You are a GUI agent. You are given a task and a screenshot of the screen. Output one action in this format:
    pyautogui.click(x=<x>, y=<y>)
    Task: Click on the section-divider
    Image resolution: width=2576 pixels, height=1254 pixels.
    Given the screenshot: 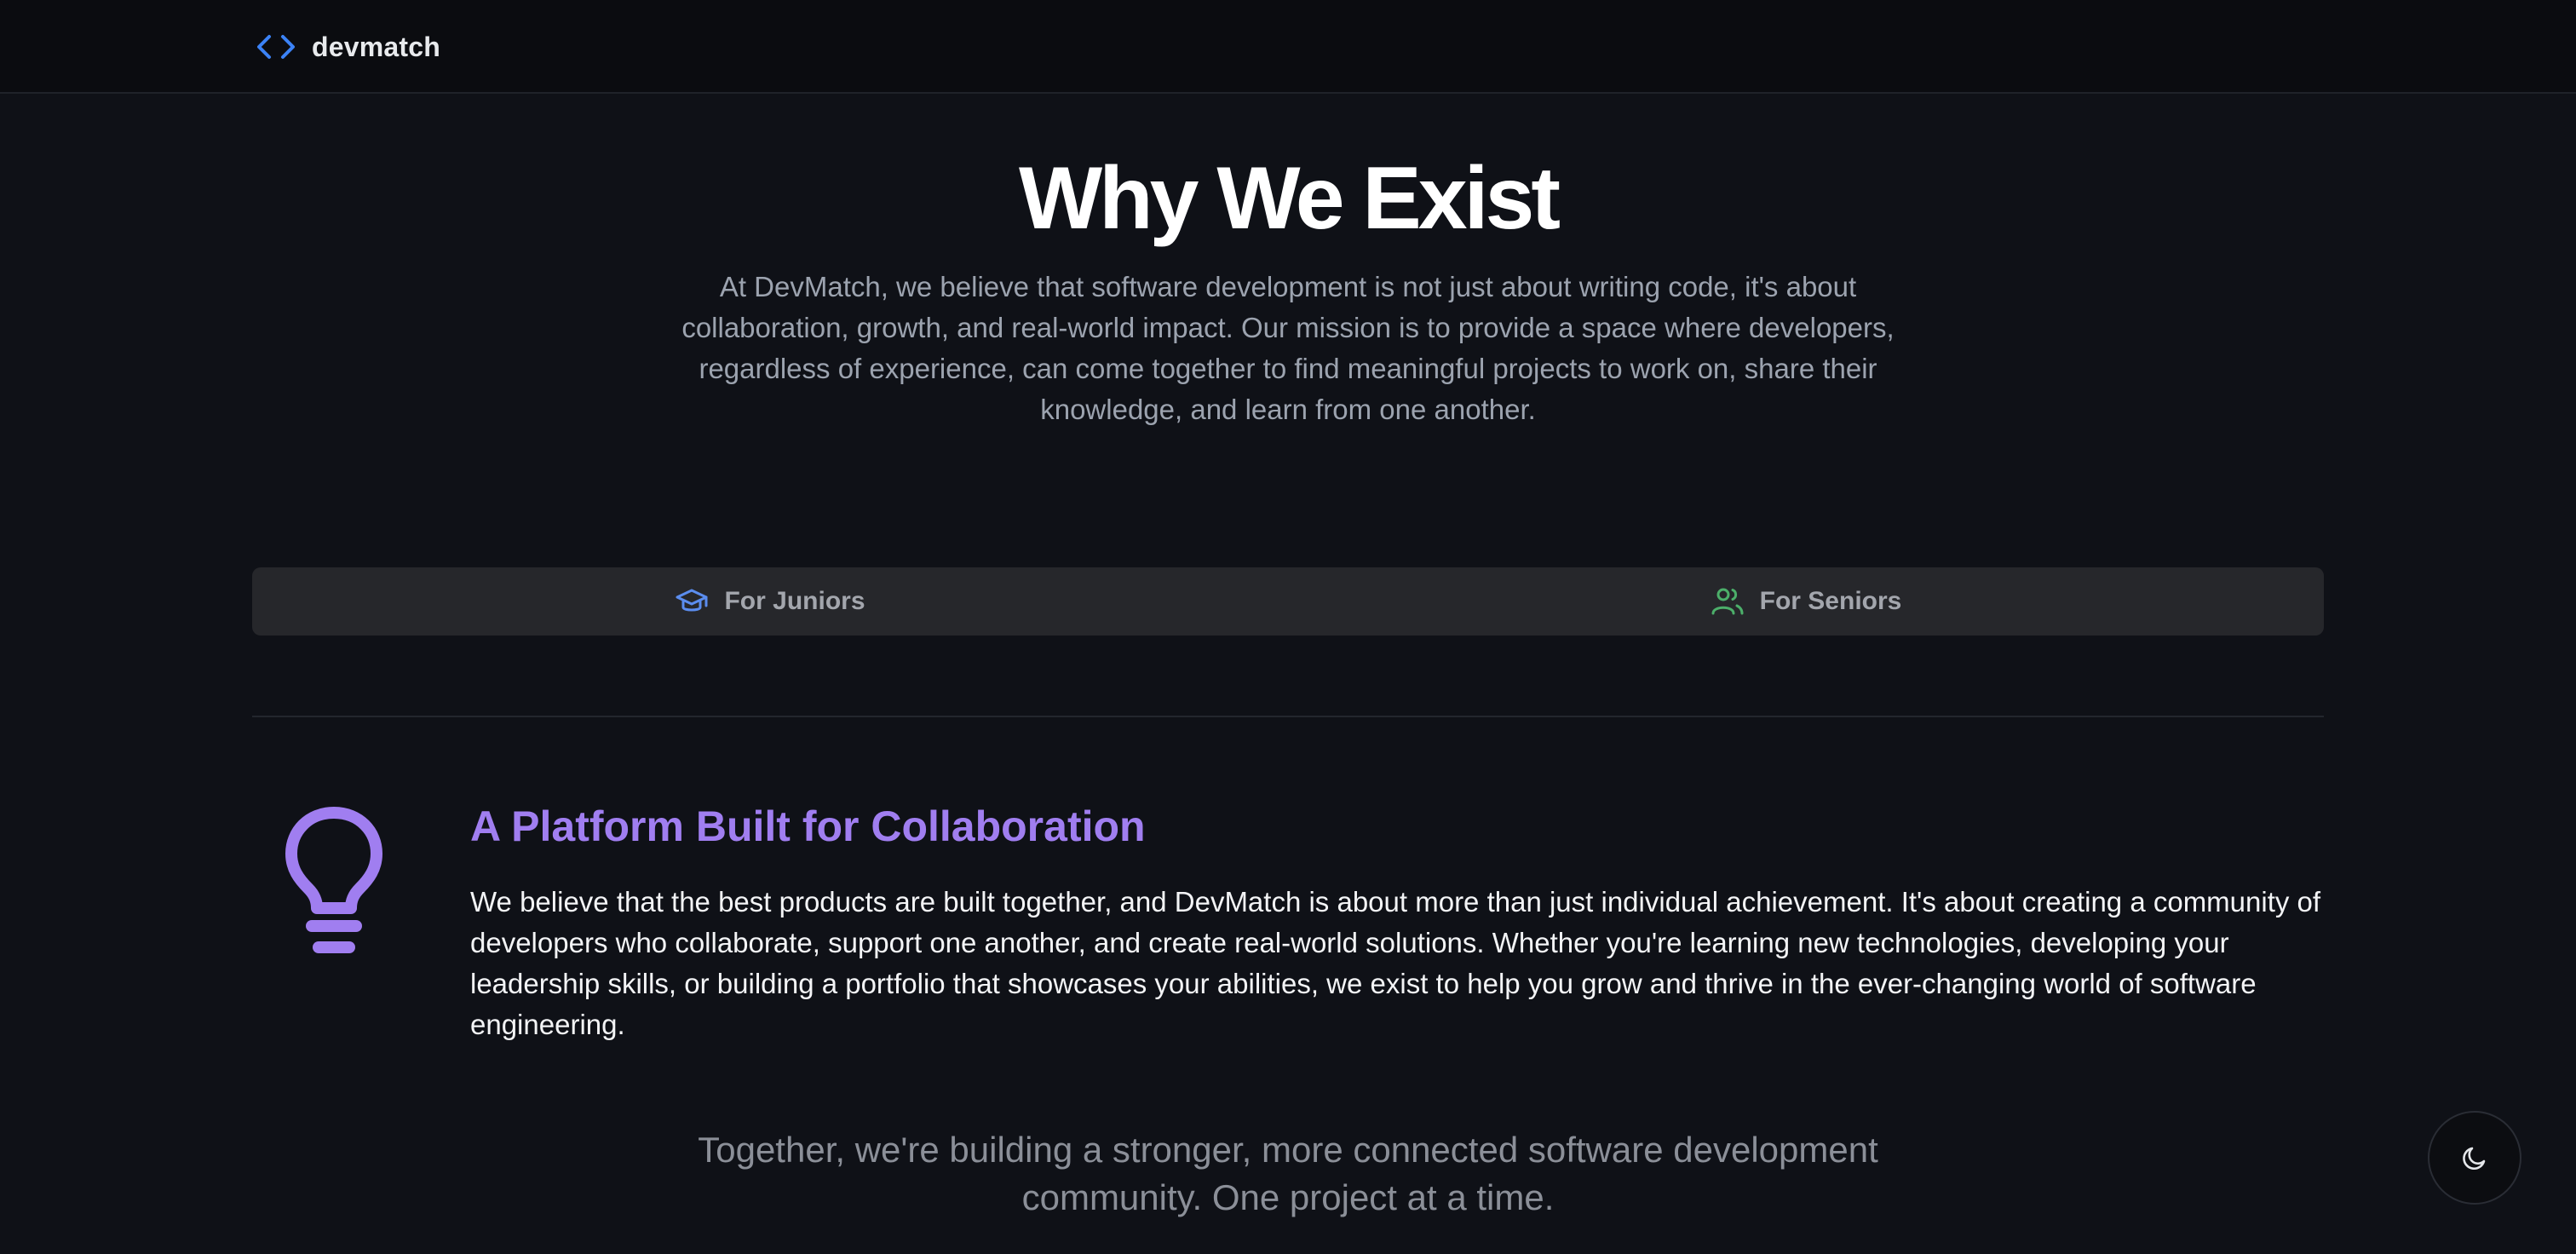 What is the action you would take?
    pyautogui.click(x=1288, y=716)
    